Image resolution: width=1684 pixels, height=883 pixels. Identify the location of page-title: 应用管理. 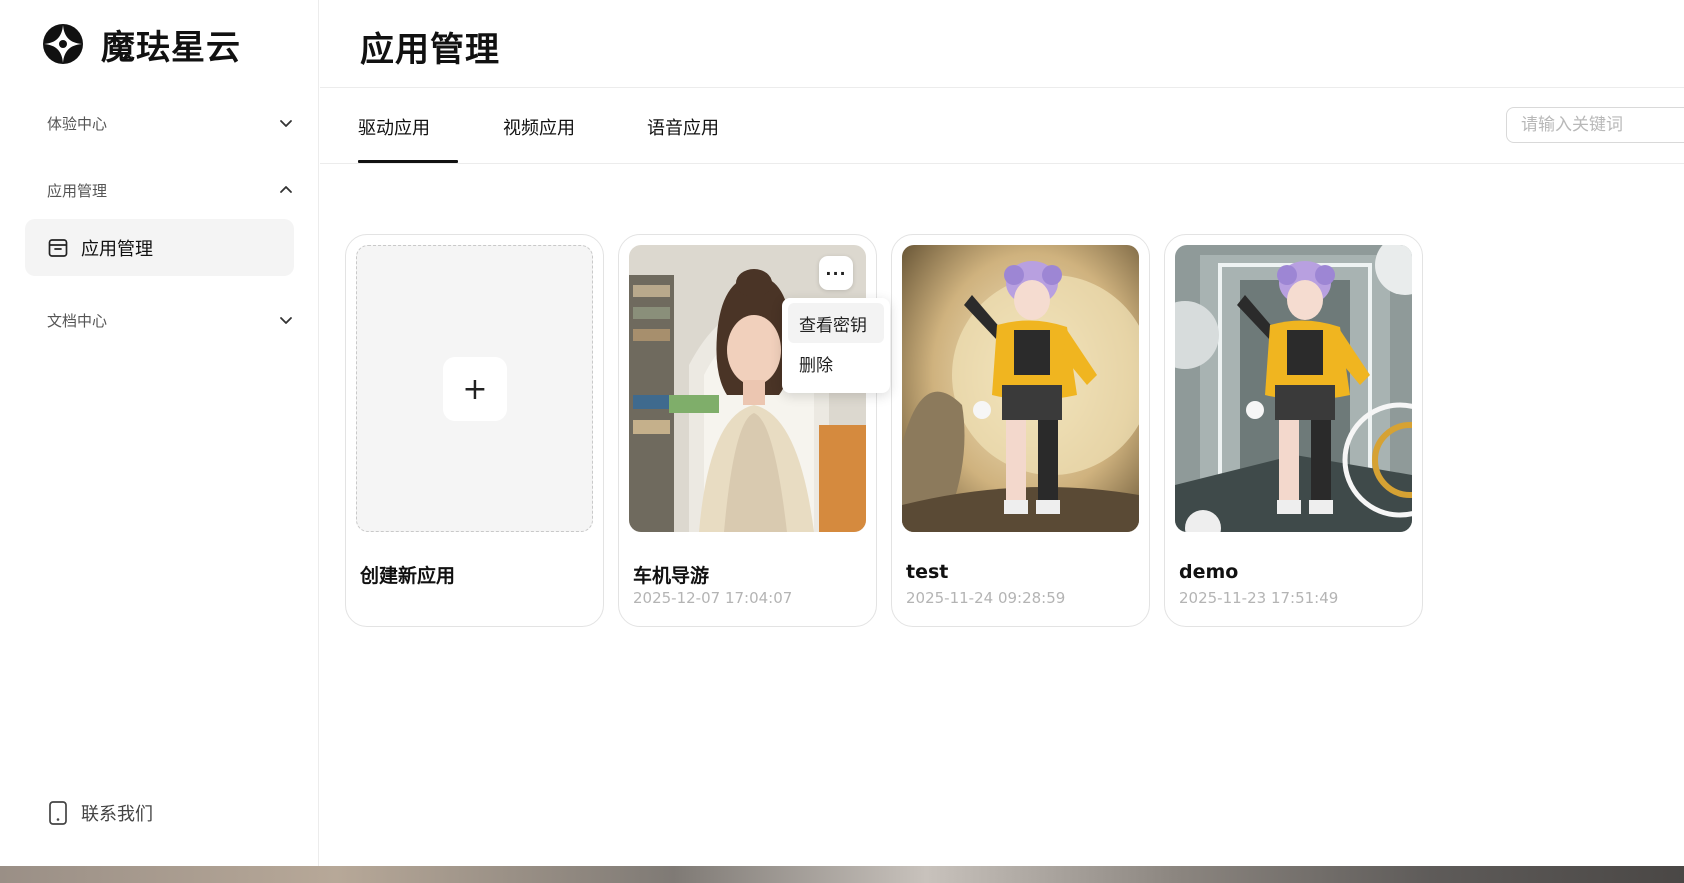
(430, 50).